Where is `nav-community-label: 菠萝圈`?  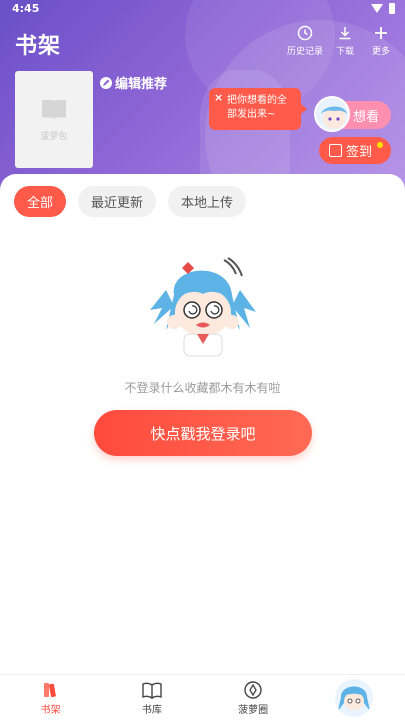 nav-community-label: 菠萝圈 is located at coordinates (253, 710).